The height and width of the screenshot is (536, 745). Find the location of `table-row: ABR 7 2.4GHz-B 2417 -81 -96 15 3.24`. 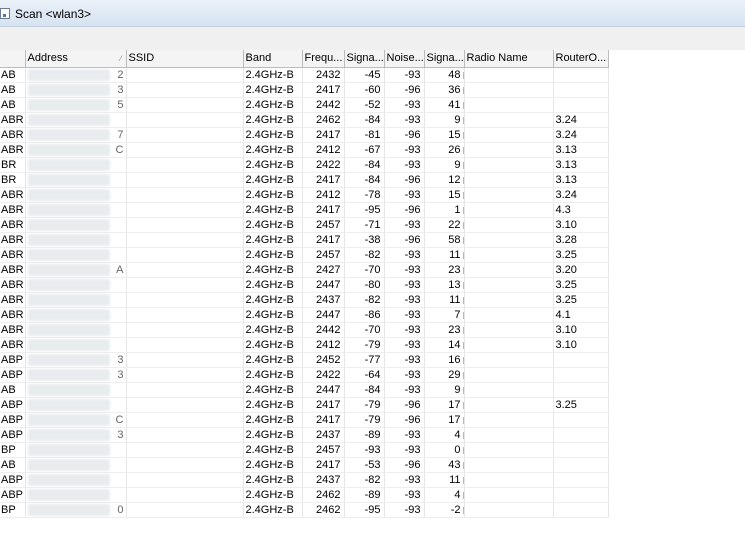

table-row: ABR 7 2.4GHz-B 2417 -81 -96 15 3.24 is located at coordinates (304, 135).